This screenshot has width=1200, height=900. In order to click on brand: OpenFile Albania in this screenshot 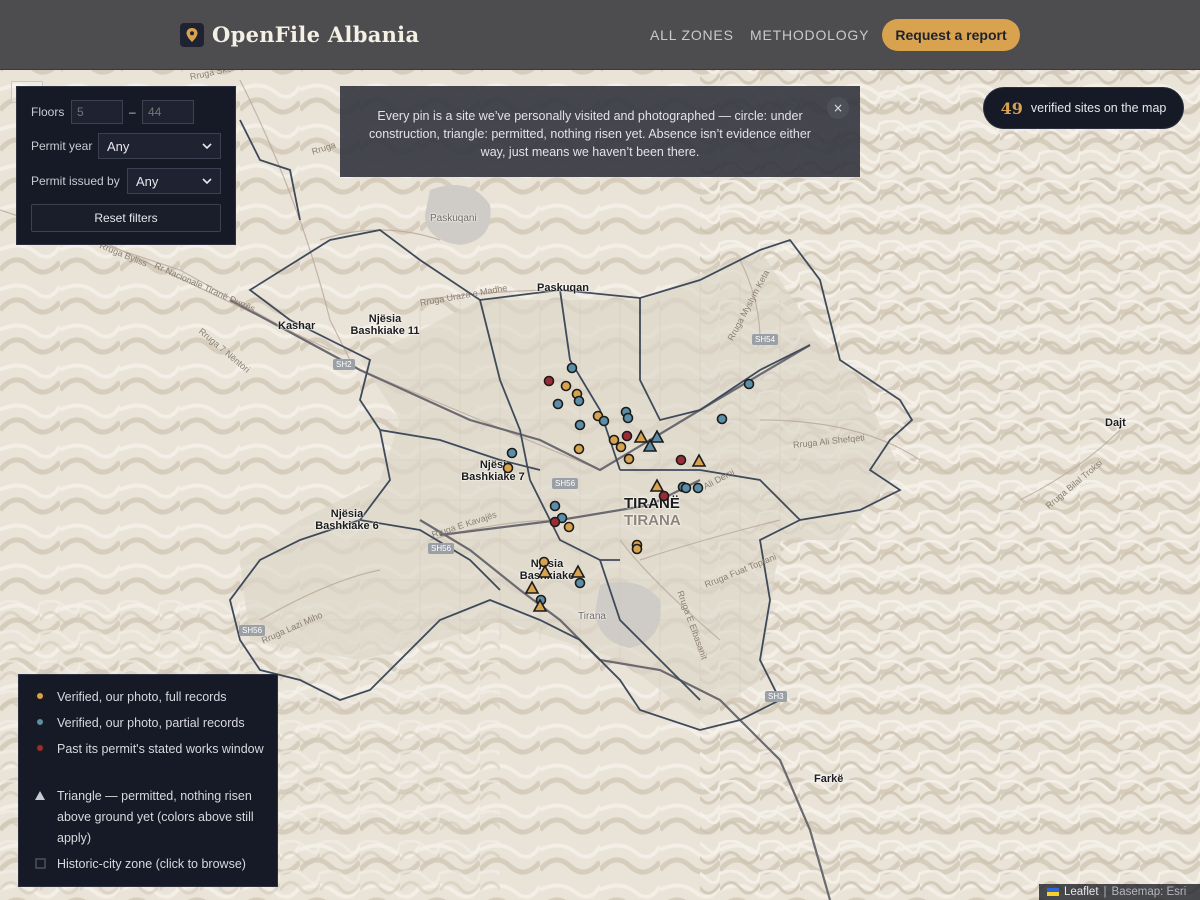, I will do `click(299, 34)`.